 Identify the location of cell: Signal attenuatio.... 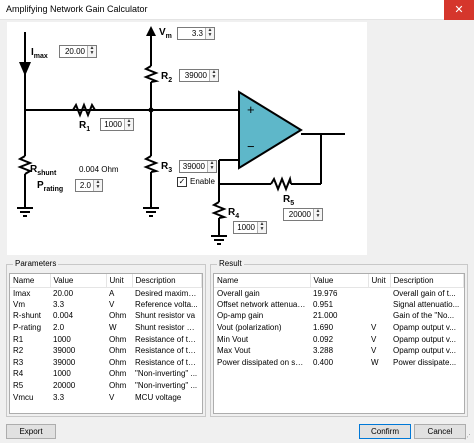
(426, 304).